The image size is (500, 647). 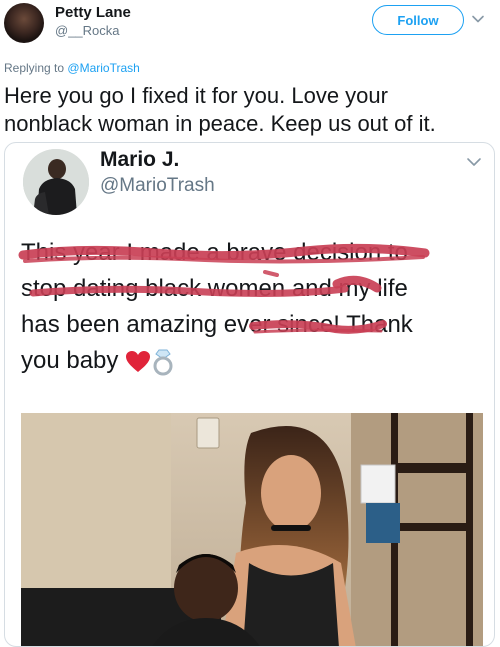 What do you see at coordinates (139, 160) in the screenshot?
I see `quoted-display-name: Mario J.` at bounding box center [139, 160].